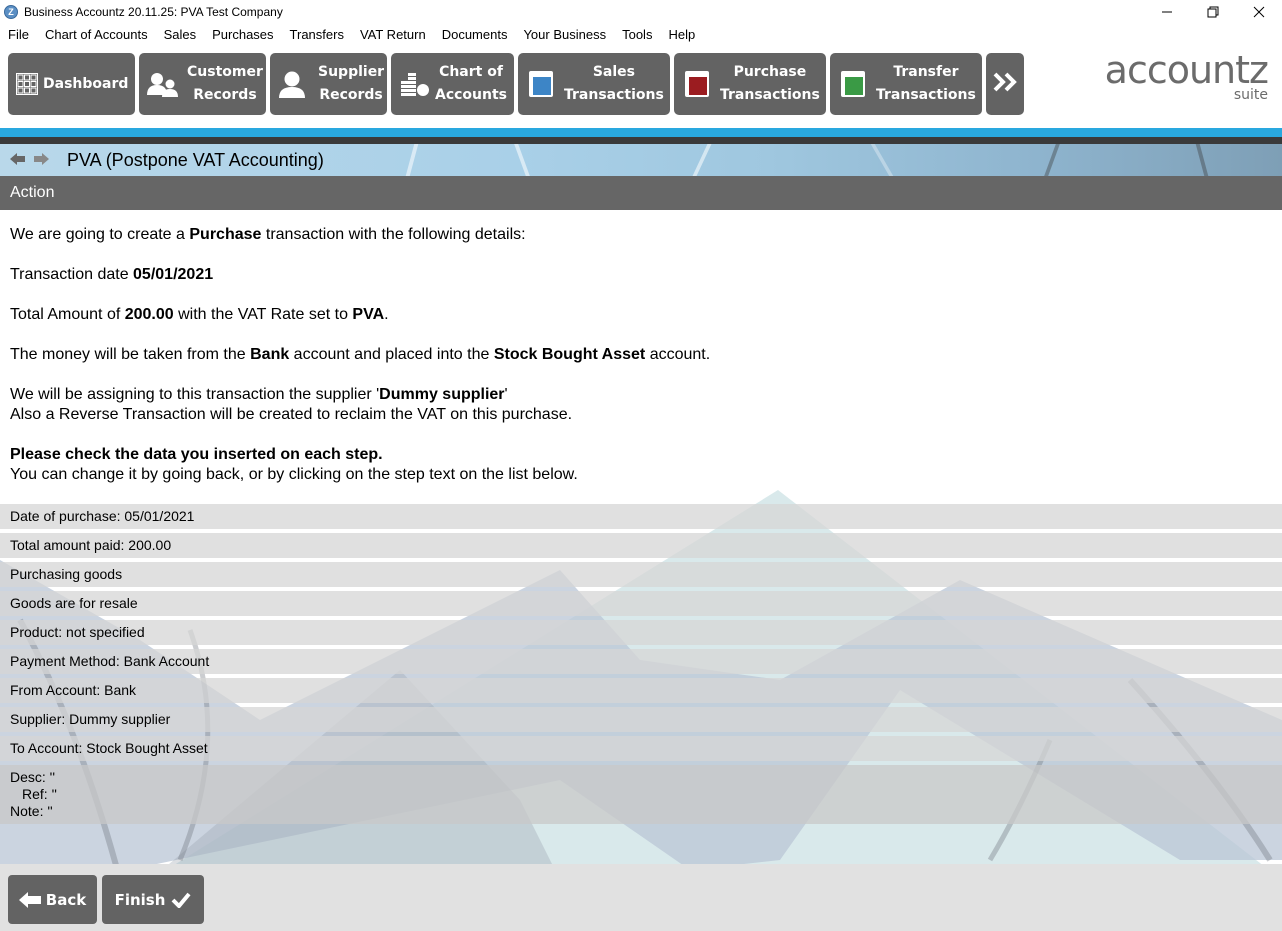  What do you see at coordinates (18, 160) in the screenshot?
I see `back-arrow-icon` at bounding box center [18, 160].